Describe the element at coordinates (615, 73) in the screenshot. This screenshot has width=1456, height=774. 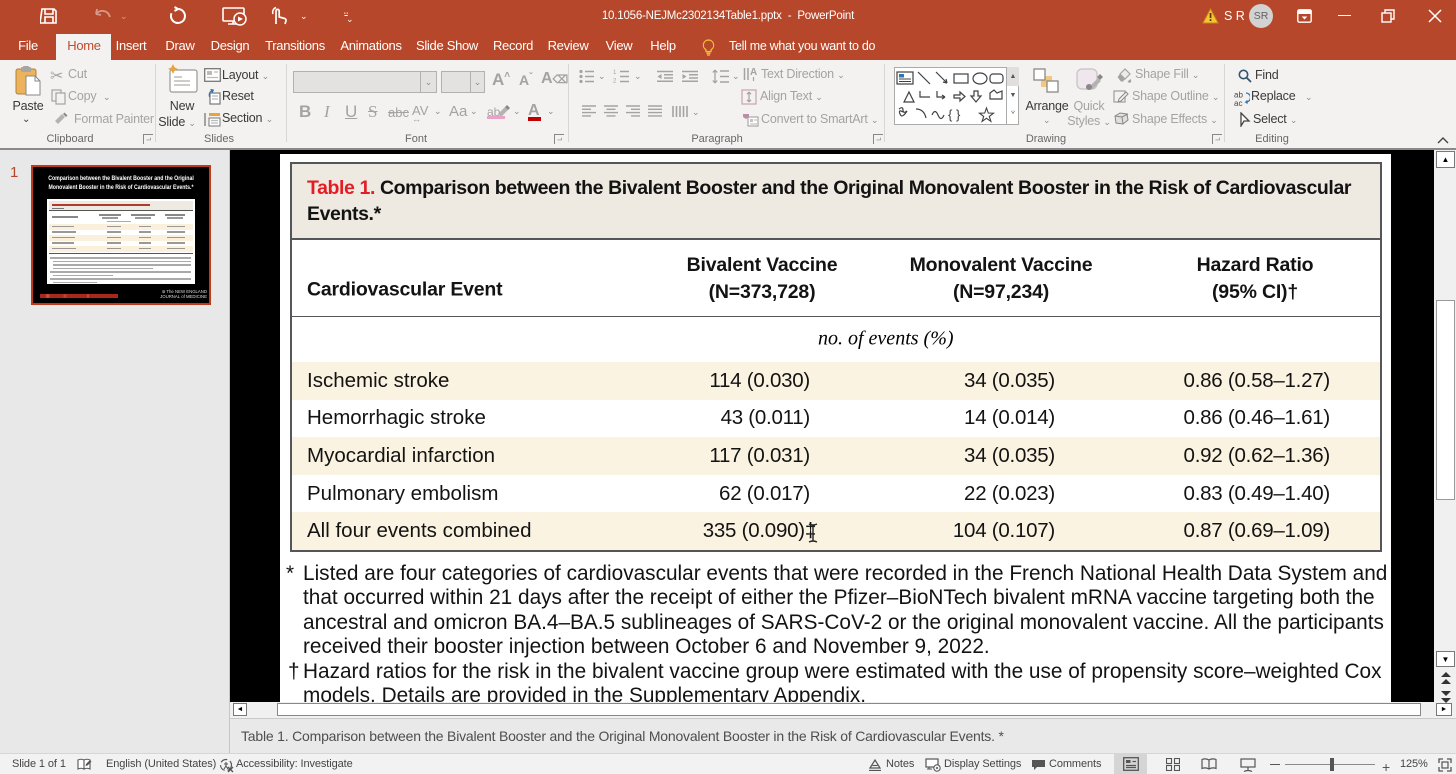
I see `svg-text: 1` at that location.